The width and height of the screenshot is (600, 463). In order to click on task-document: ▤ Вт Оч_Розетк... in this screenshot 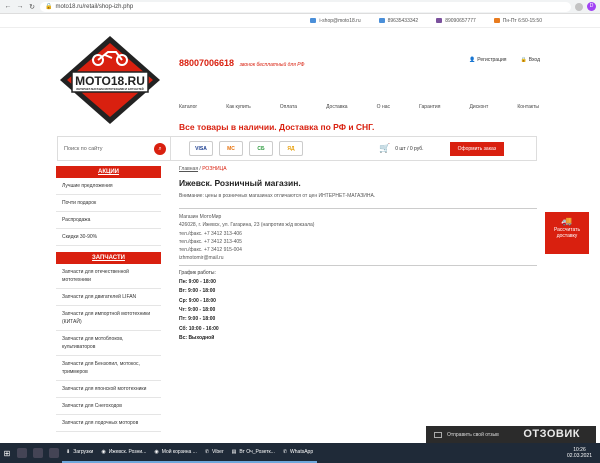, I will do `click(253, 453)`.